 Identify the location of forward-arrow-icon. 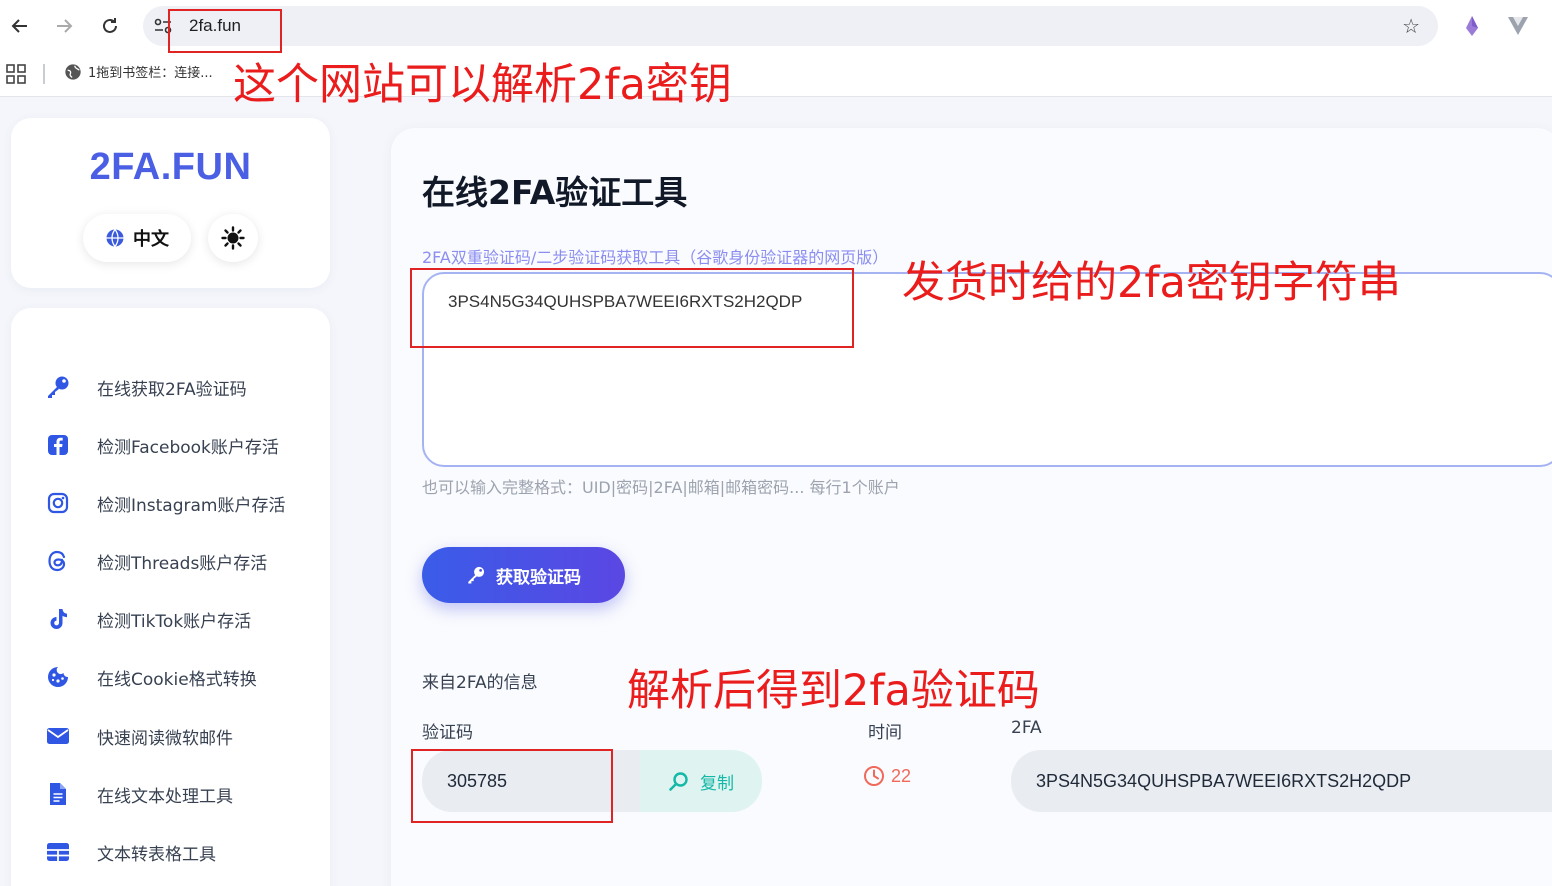
(64, 26).